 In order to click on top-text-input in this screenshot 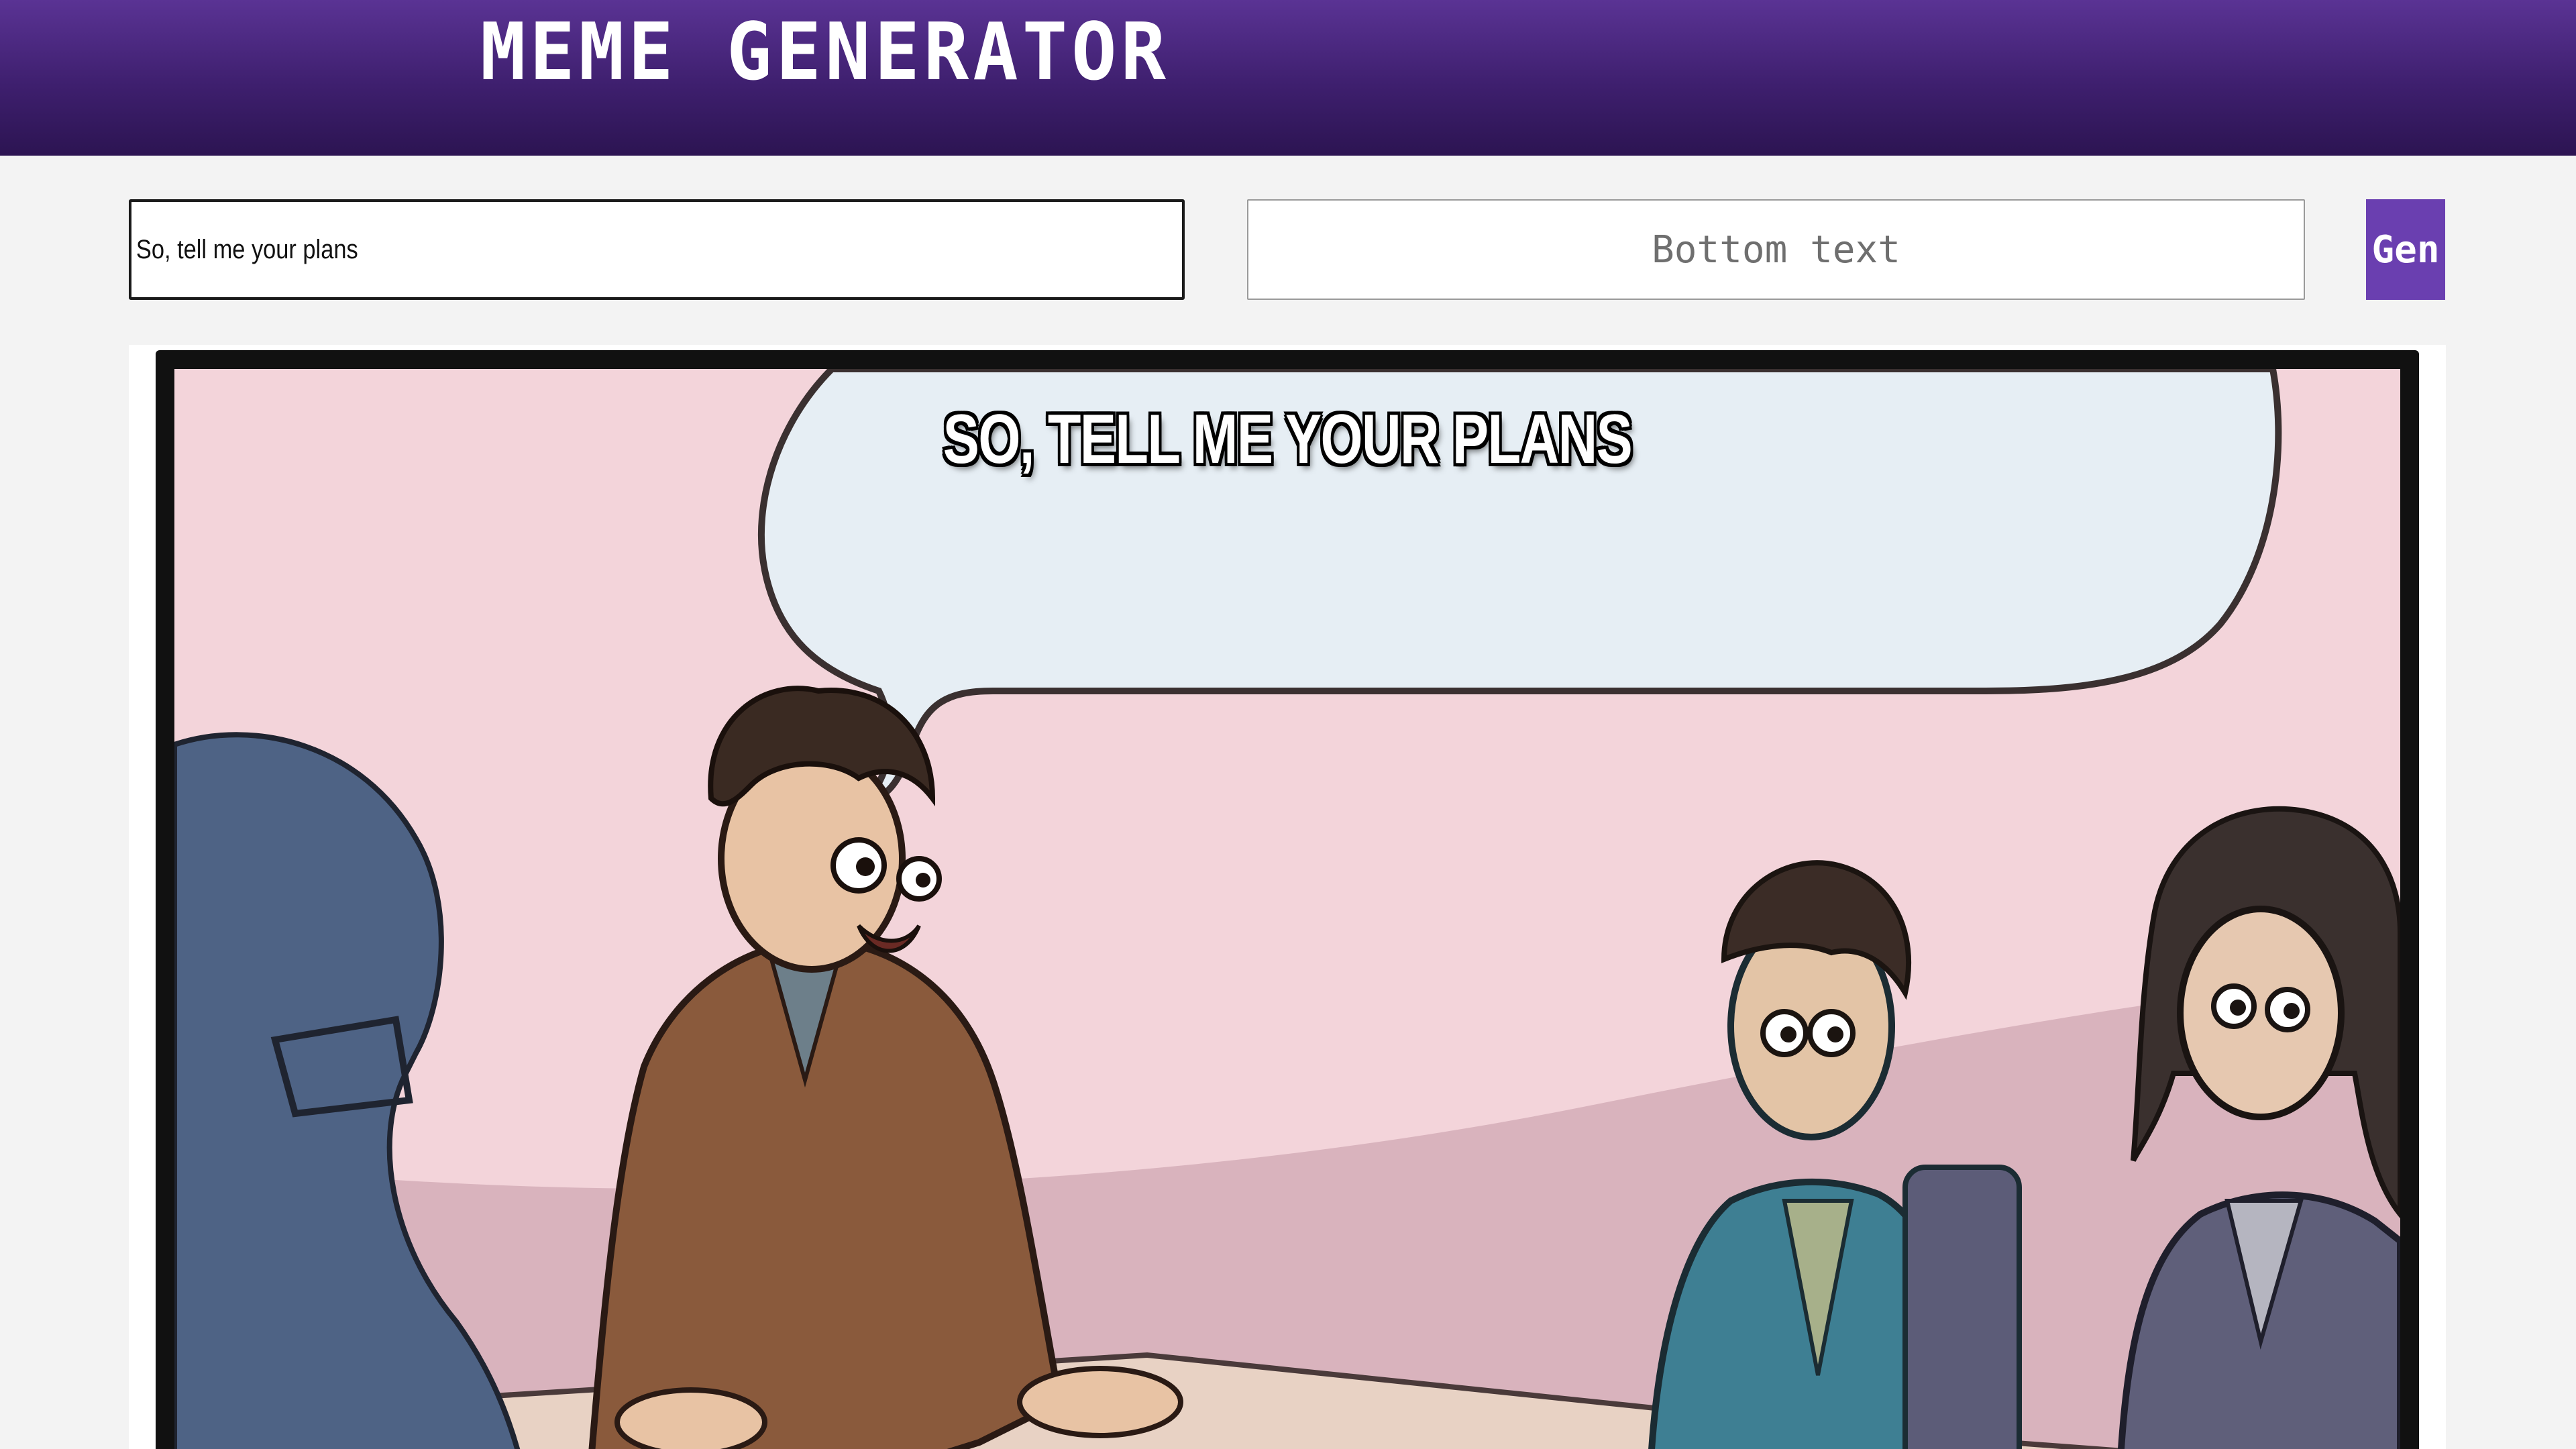, I will do `click(655, 249)`.